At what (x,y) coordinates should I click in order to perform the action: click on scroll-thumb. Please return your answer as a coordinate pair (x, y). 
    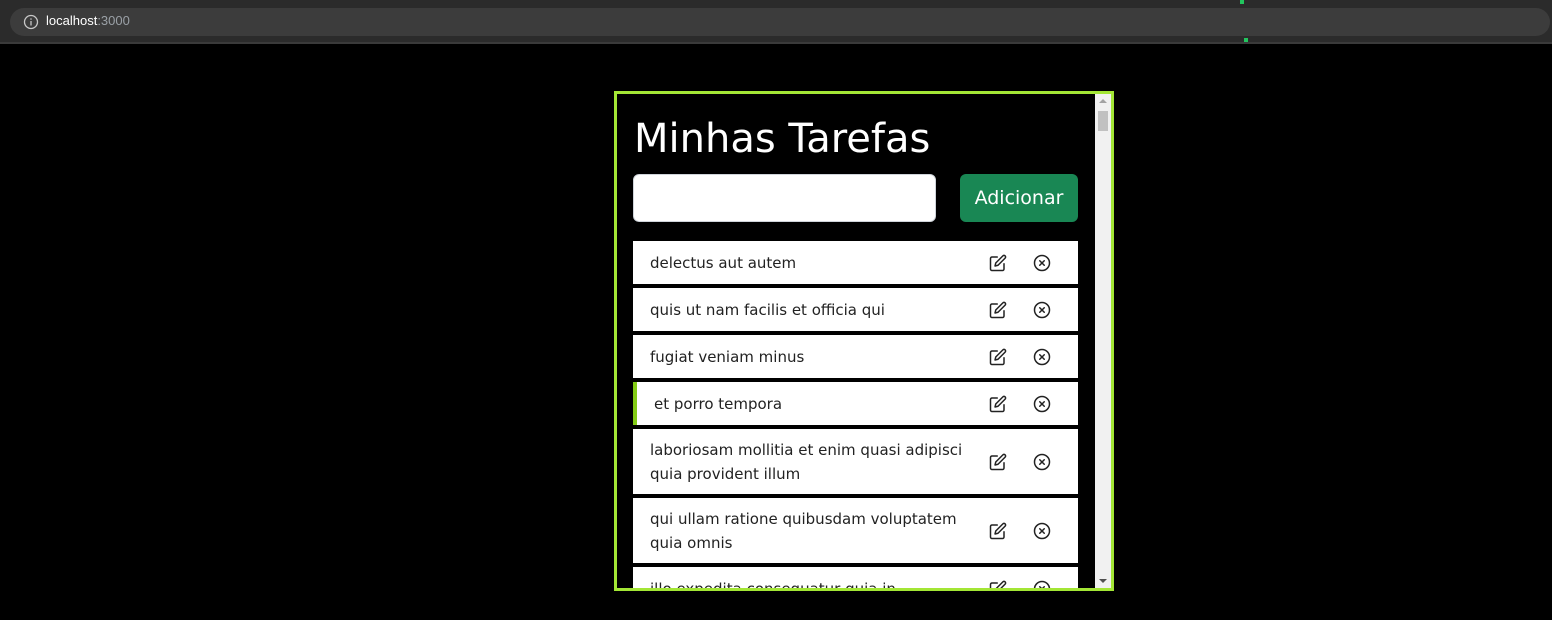
    Looking at the image, I should click on (1103, 121).